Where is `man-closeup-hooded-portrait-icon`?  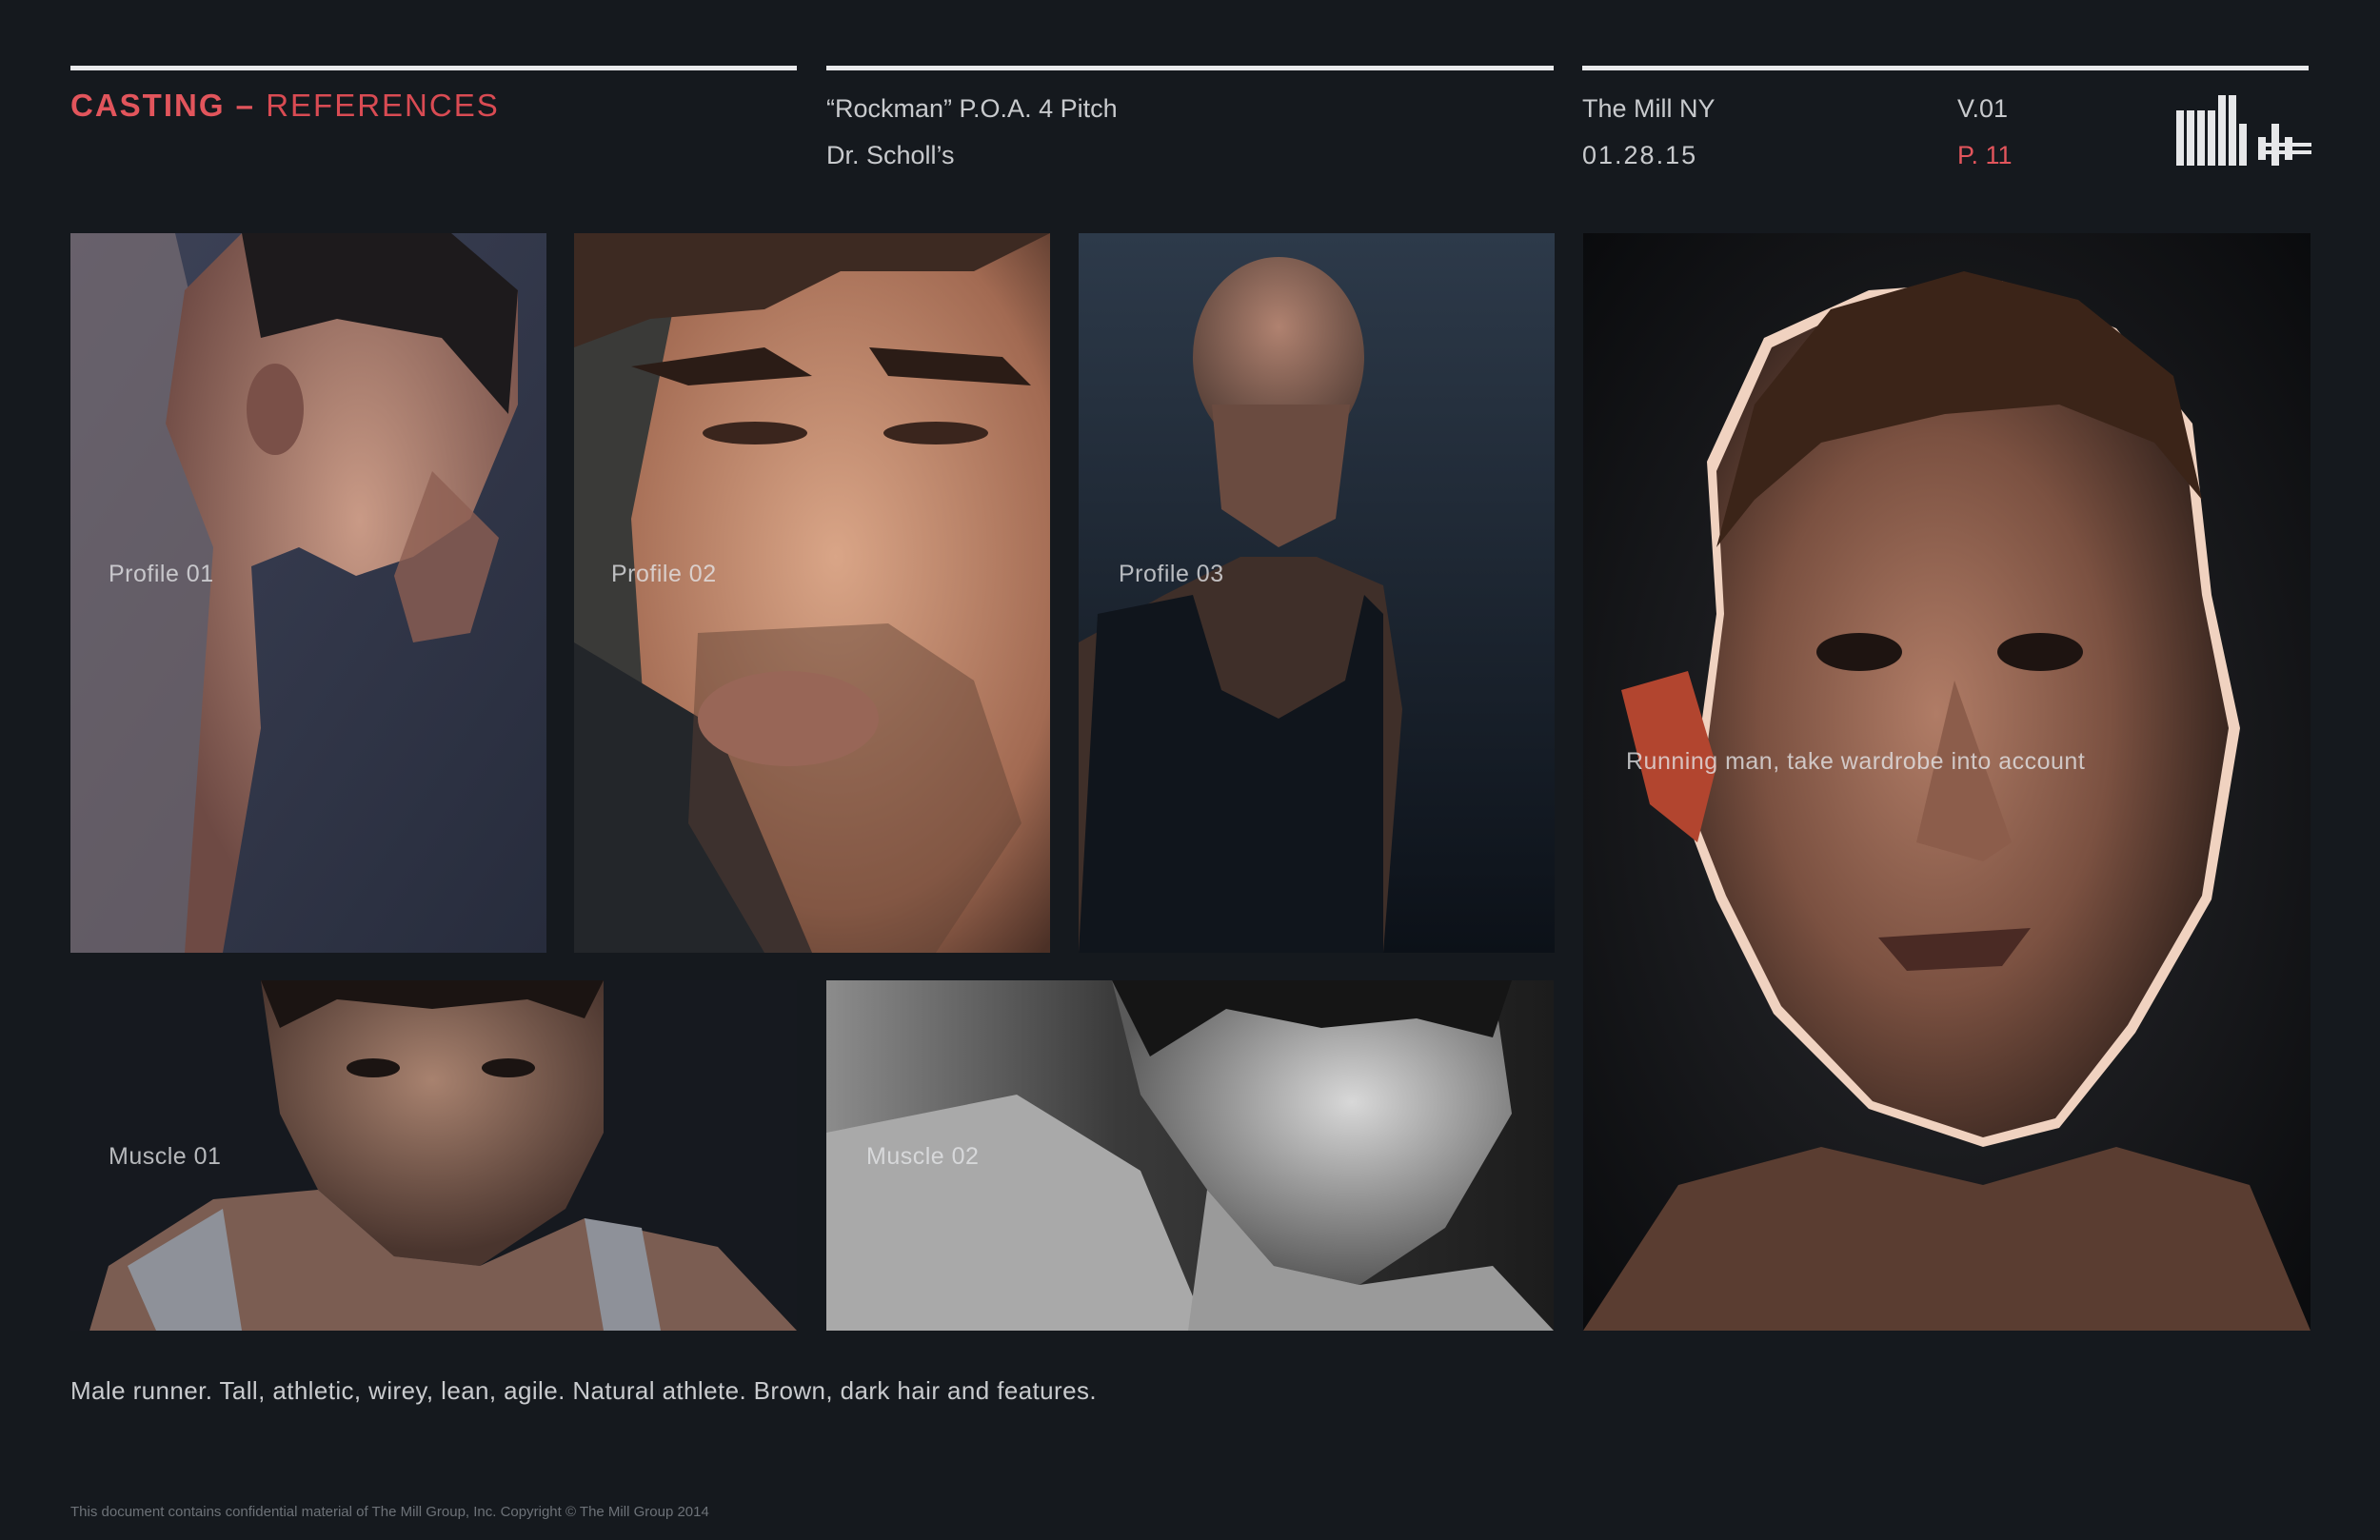 man-closeup-hooded-portrait-icon is located at coordinates (812, 593).